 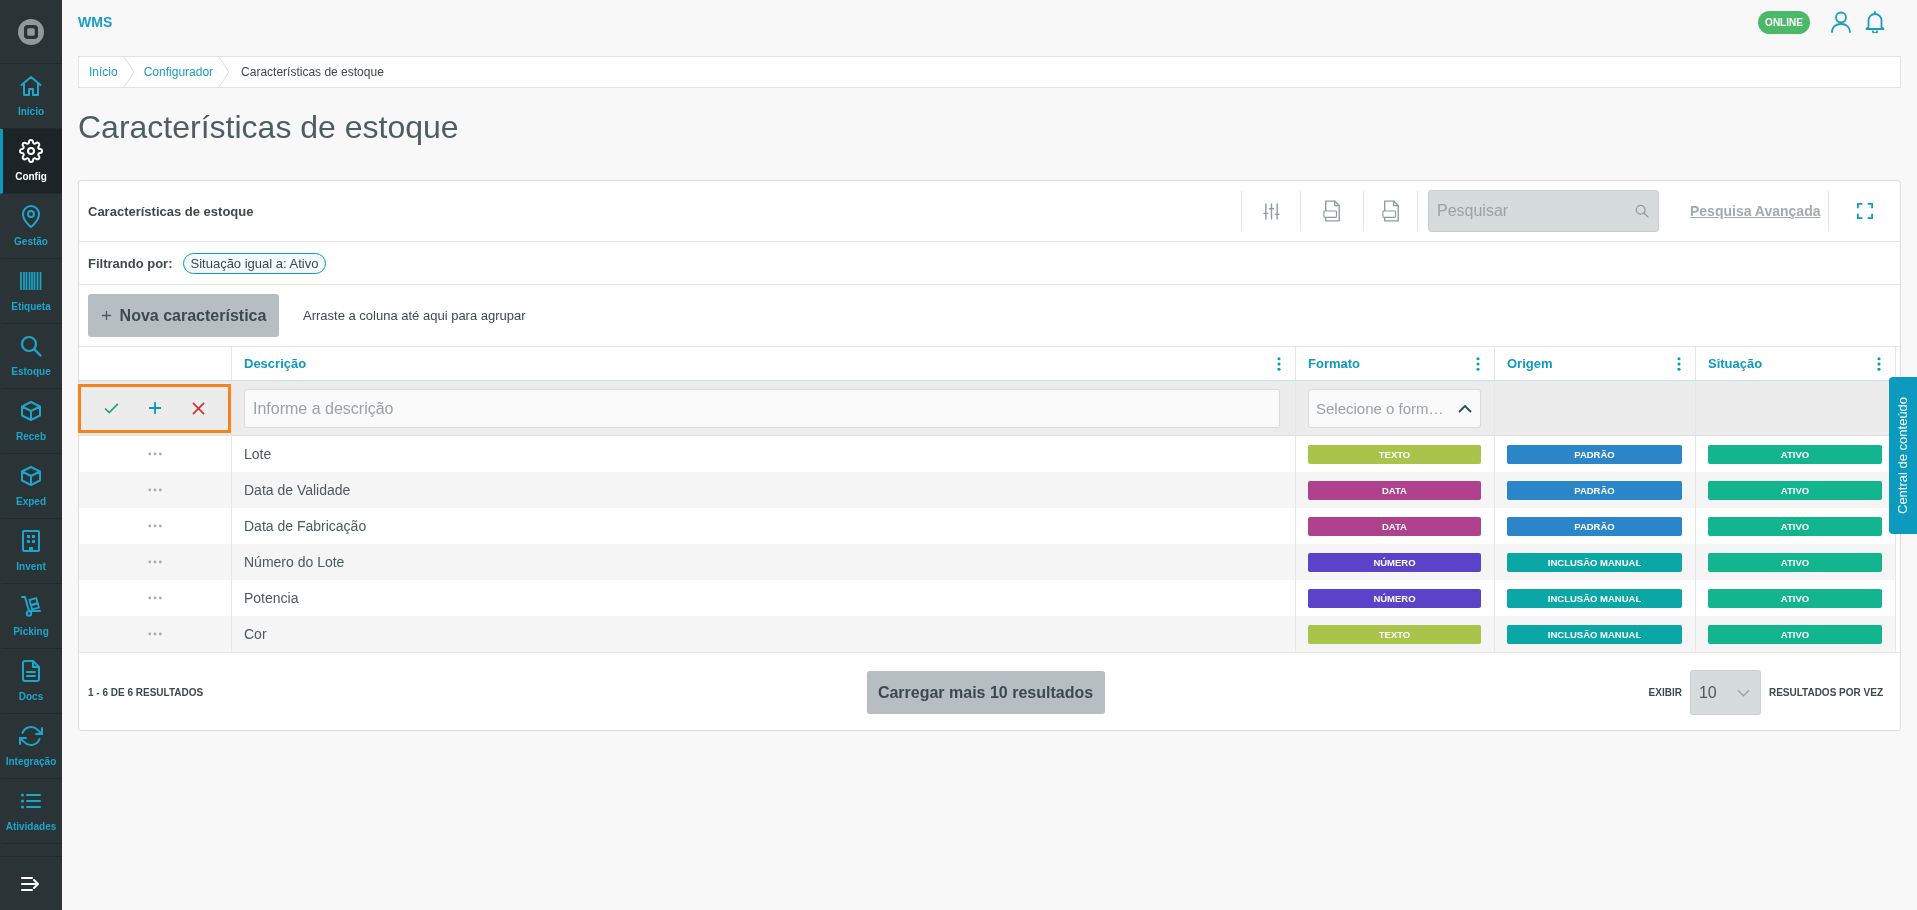 I want to click on app-title: WMS, so click(x=95, y=22).